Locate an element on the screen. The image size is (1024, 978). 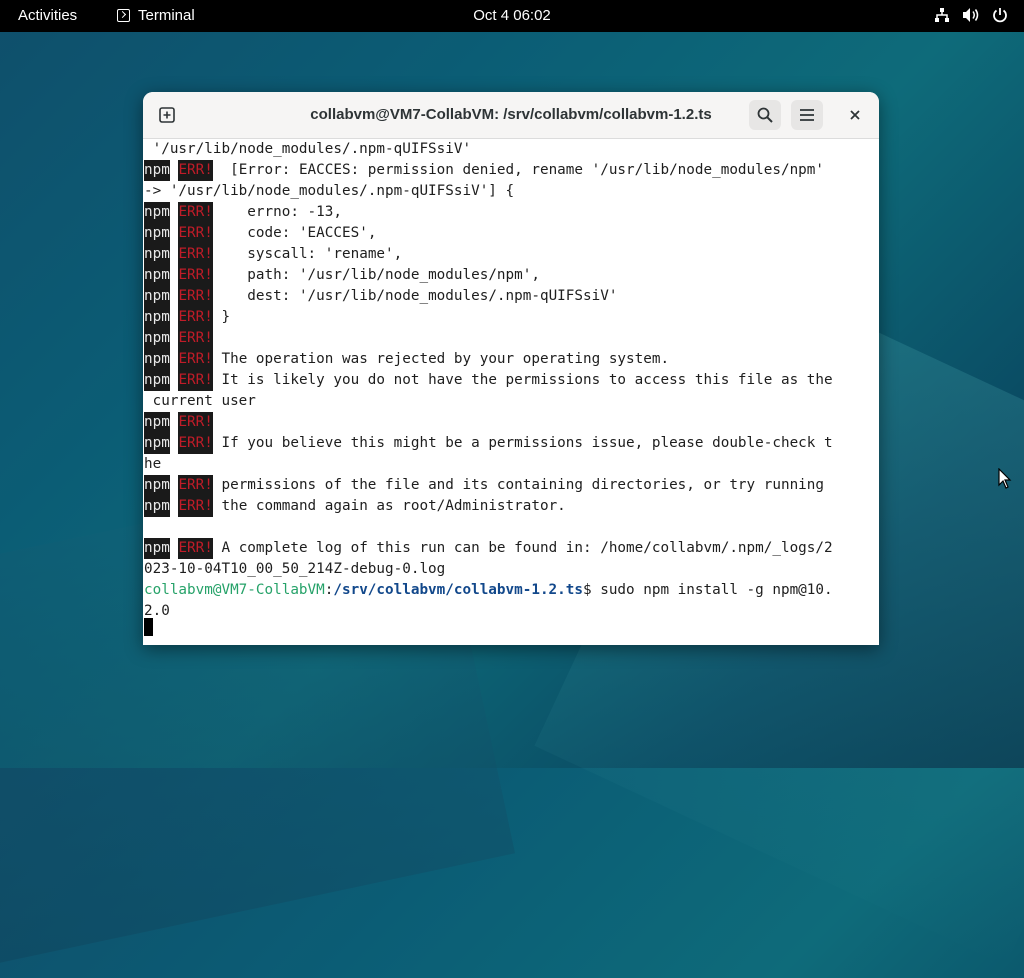
terminal-line: he is located at coordinates (153, 464).